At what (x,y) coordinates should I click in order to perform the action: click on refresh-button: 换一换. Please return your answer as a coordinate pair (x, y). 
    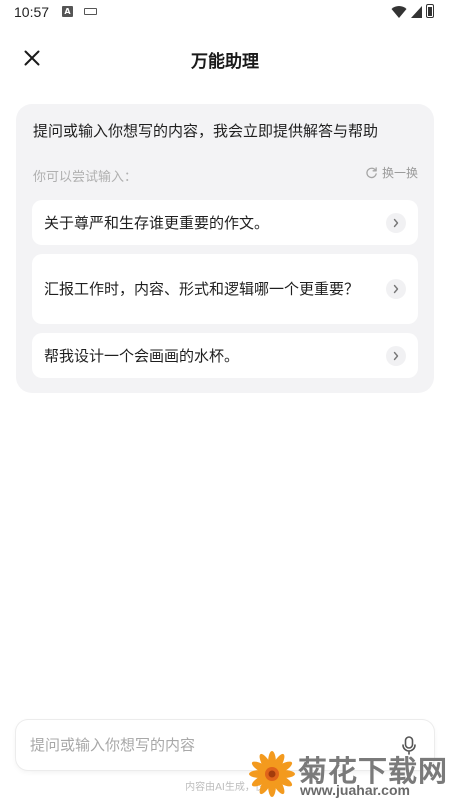
    Looking at the image, I should click on (391, 172).